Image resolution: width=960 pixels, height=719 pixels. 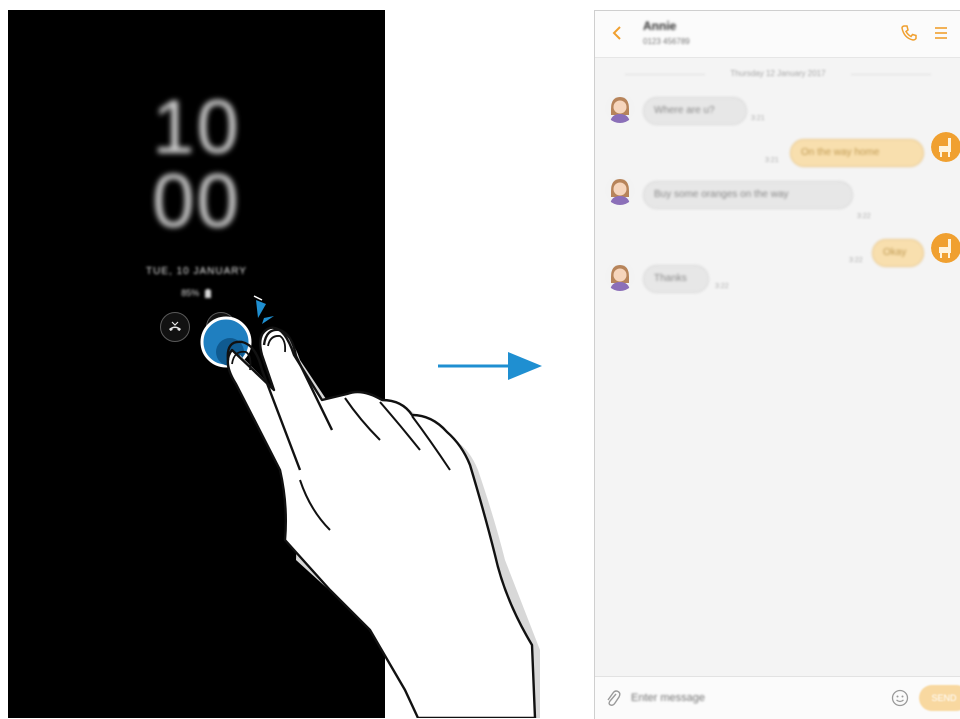 I want to click on right-arrow-icon, so click(x=490, y=366).